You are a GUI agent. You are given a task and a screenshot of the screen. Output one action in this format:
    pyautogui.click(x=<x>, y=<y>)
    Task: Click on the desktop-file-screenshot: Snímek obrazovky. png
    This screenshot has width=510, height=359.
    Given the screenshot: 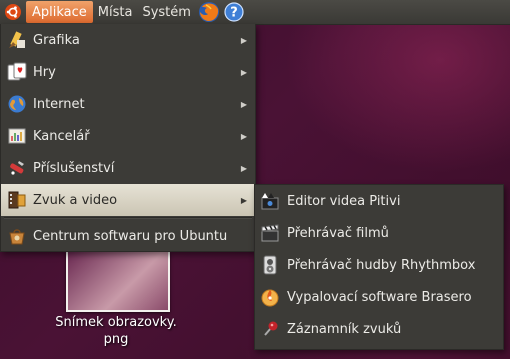 What is the action you would take?
    pyautogui.click(x=130, y=302)
    